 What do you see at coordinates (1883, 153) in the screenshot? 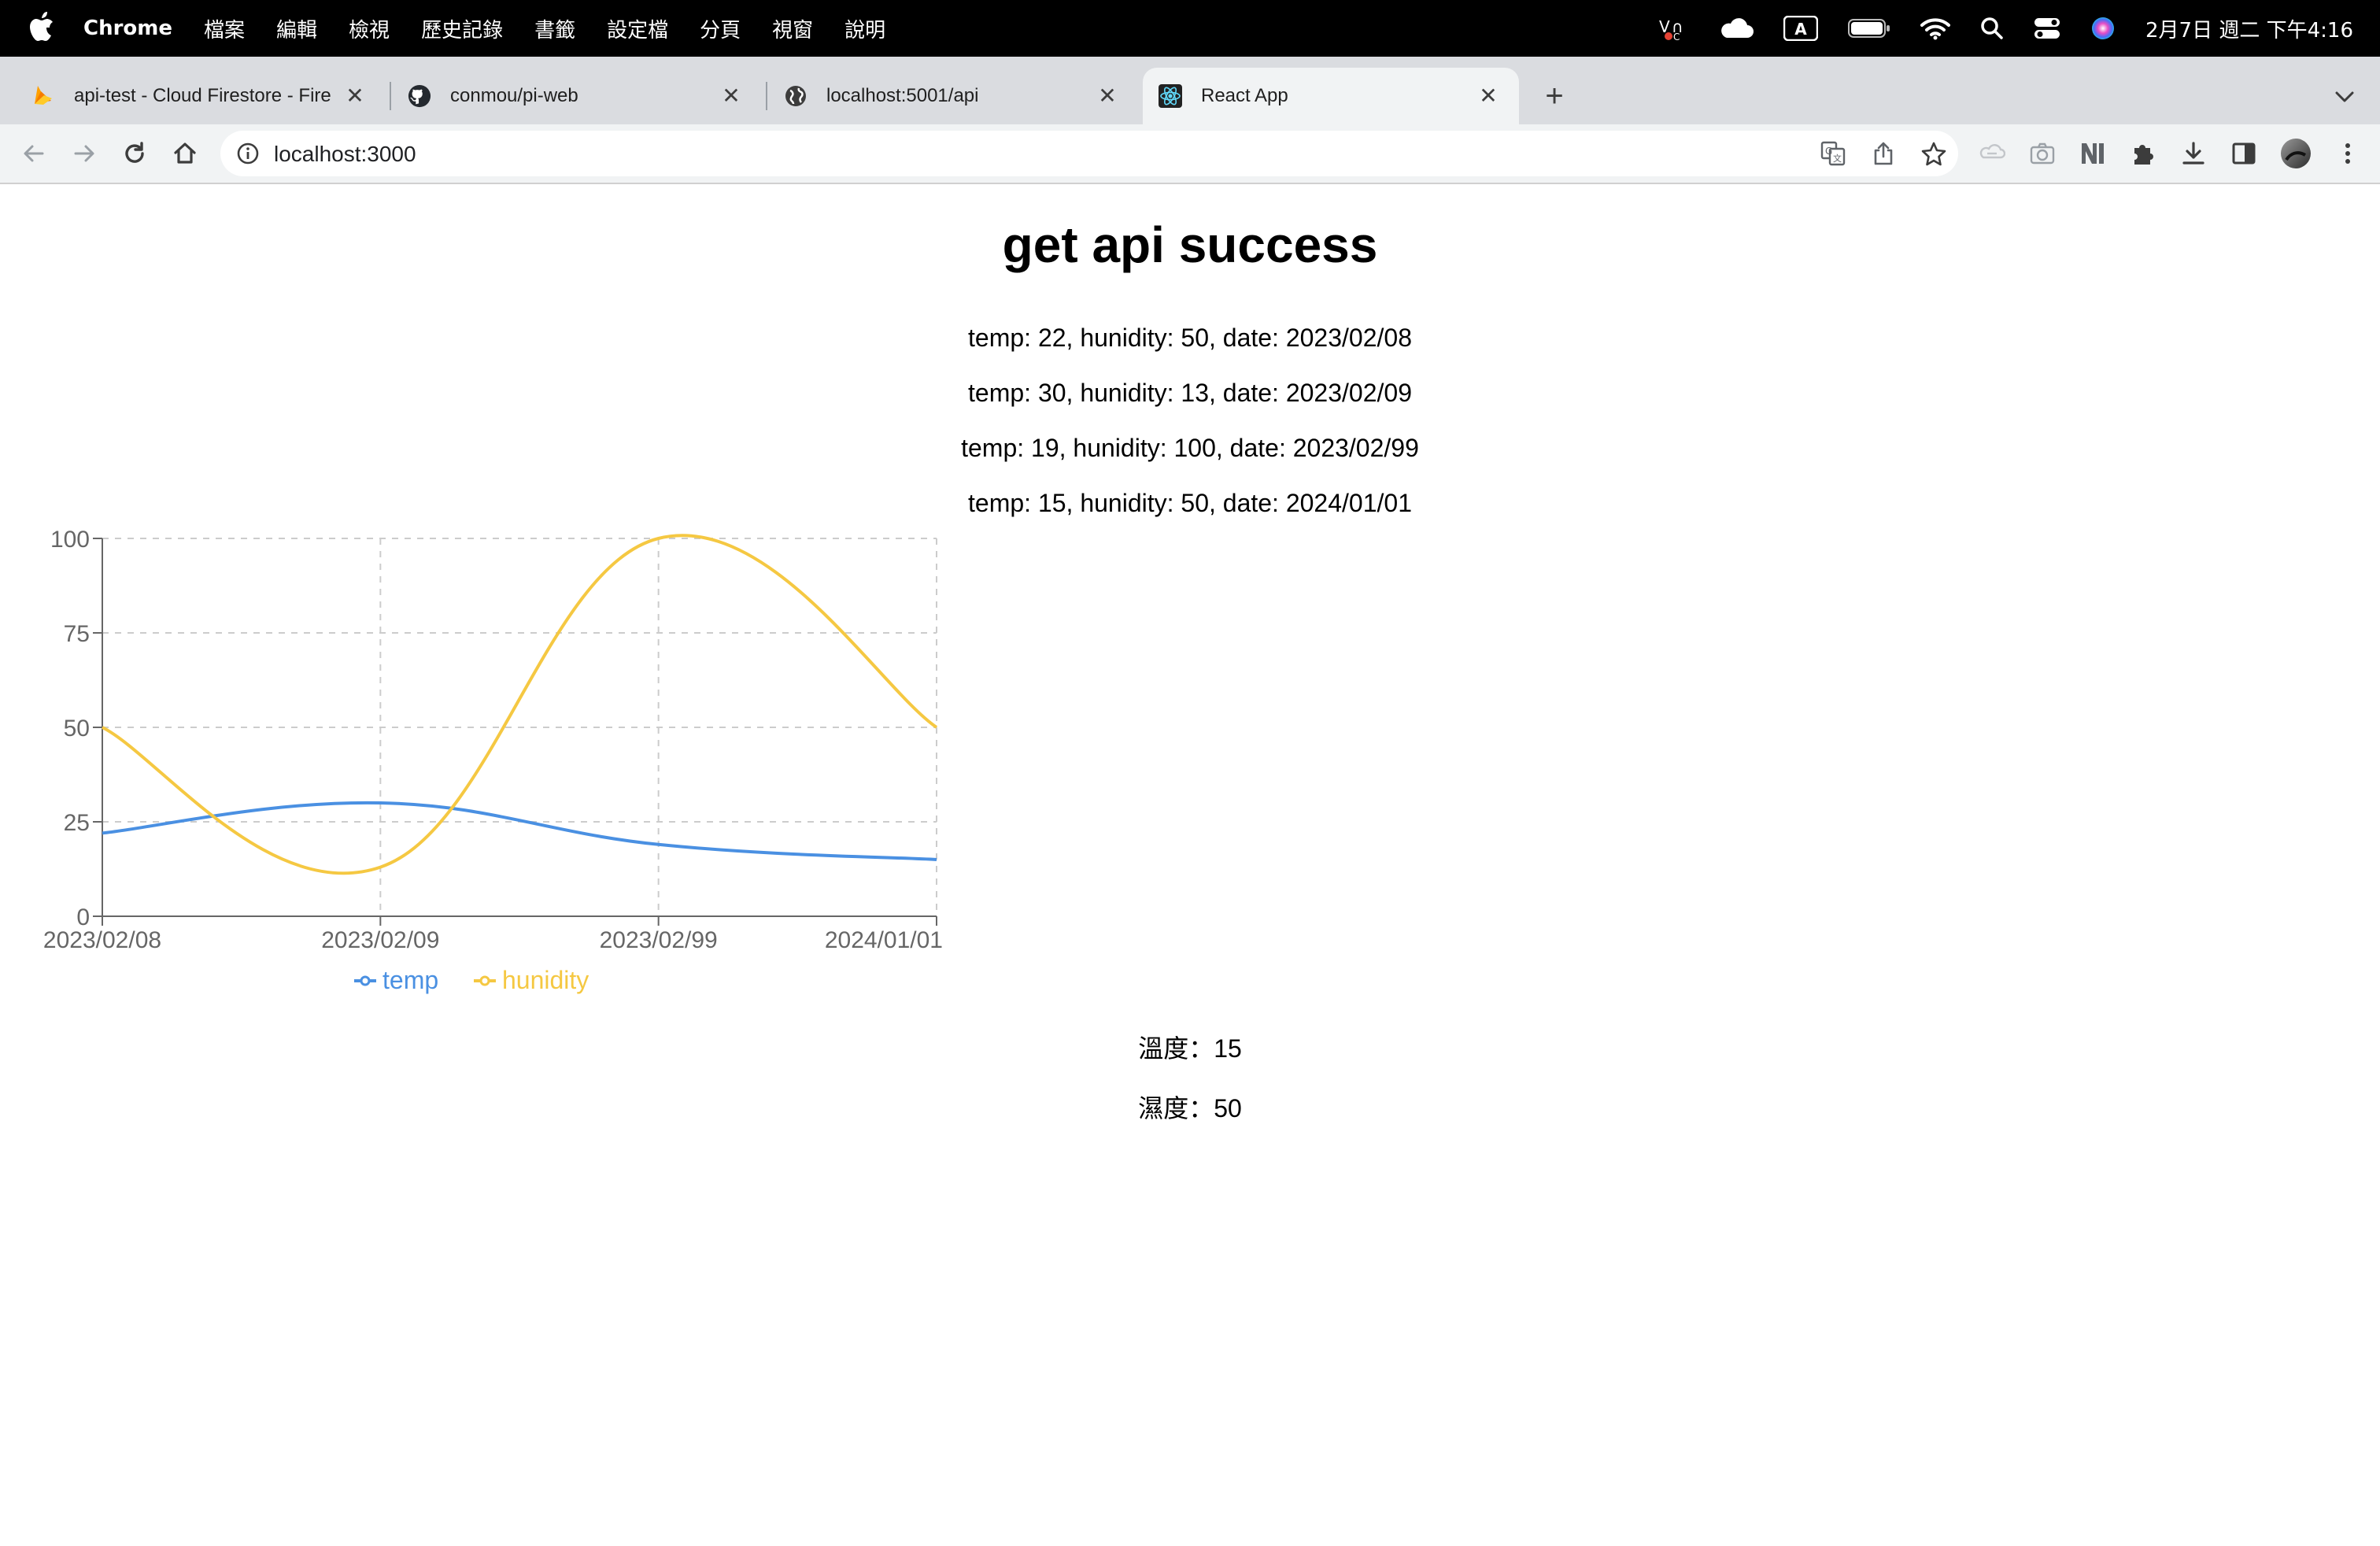
I see `share-icon` at bounding box center [1883, 153].